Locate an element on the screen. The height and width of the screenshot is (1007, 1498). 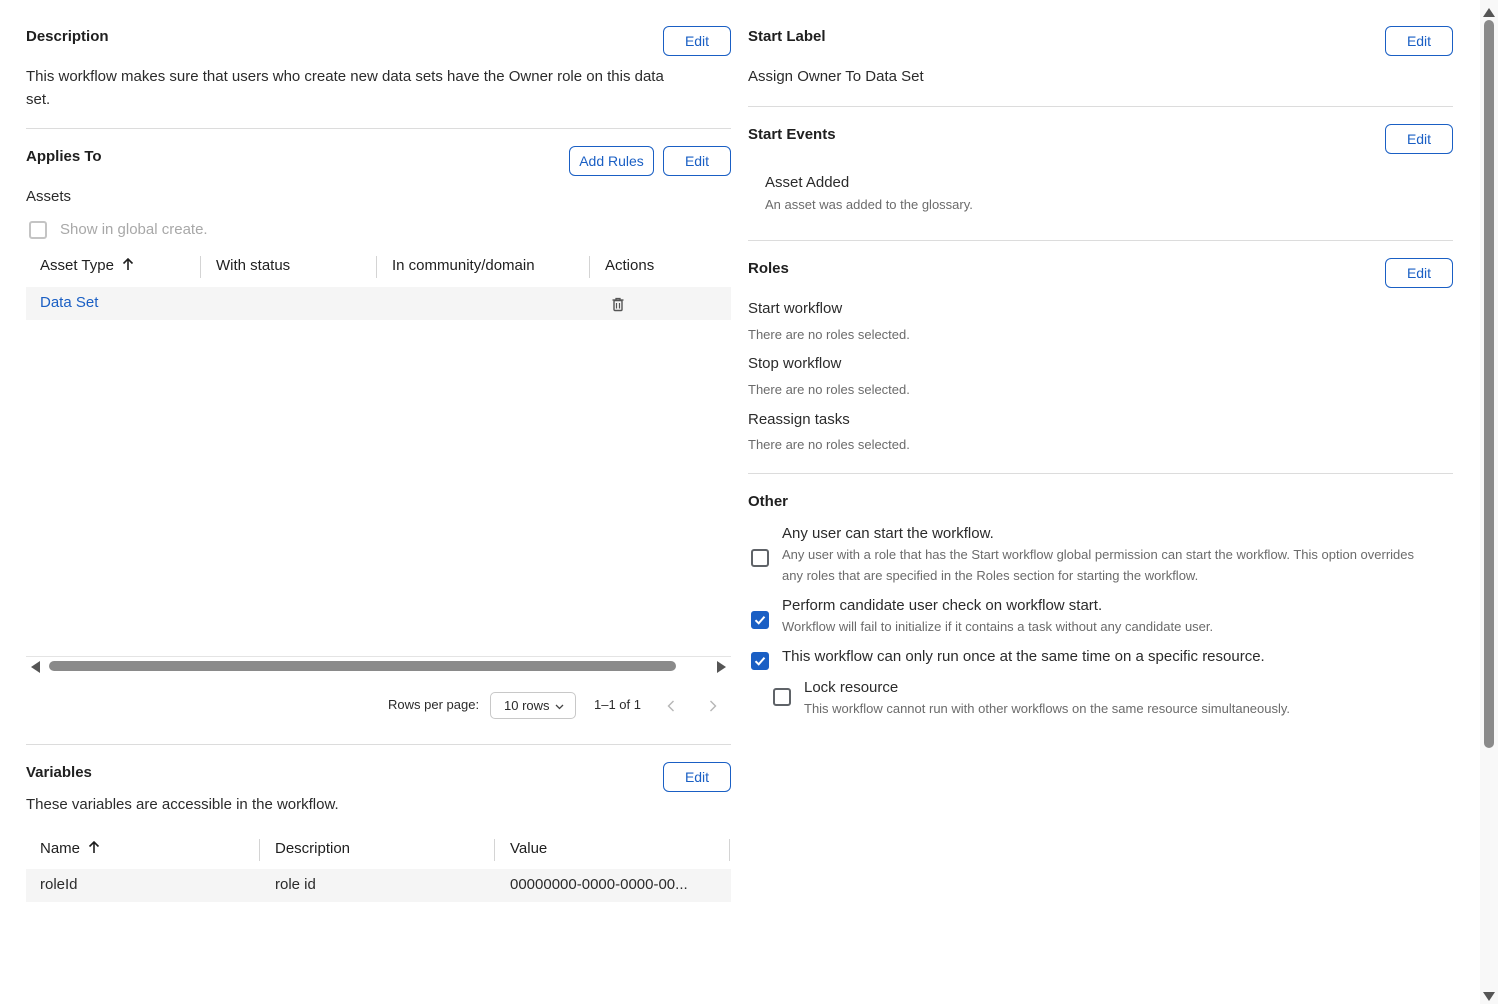
role-stop-workflow-label: Stop workflow is located at coordinates (795, 363).